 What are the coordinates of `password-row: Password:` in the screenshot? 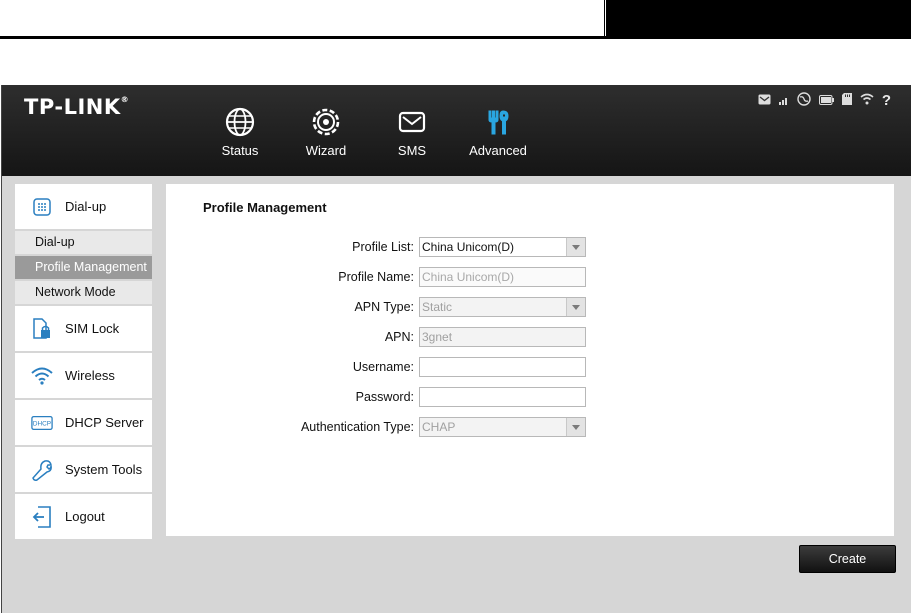 It's located at (530, 398).